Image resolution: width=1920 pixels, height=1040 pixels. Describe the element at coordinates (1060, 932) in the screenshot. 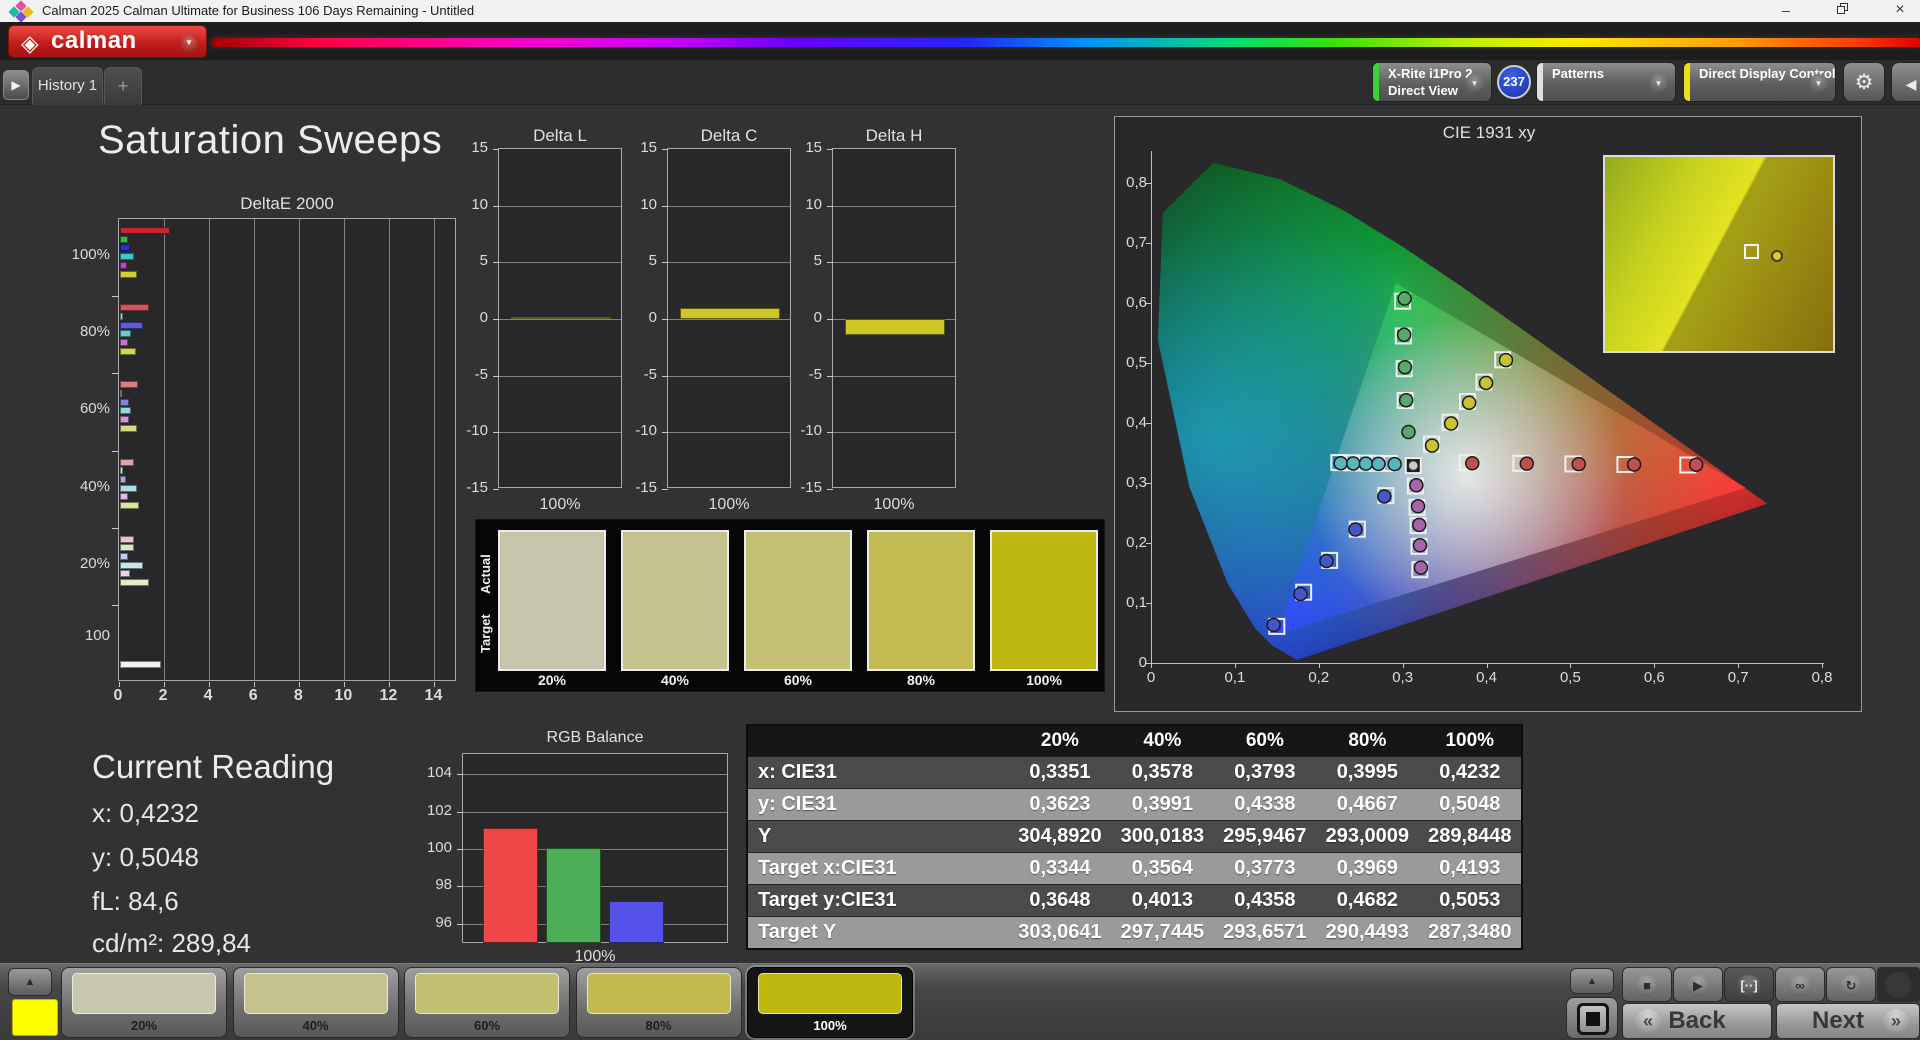

I see `table-cell: 303,0641` at that location.